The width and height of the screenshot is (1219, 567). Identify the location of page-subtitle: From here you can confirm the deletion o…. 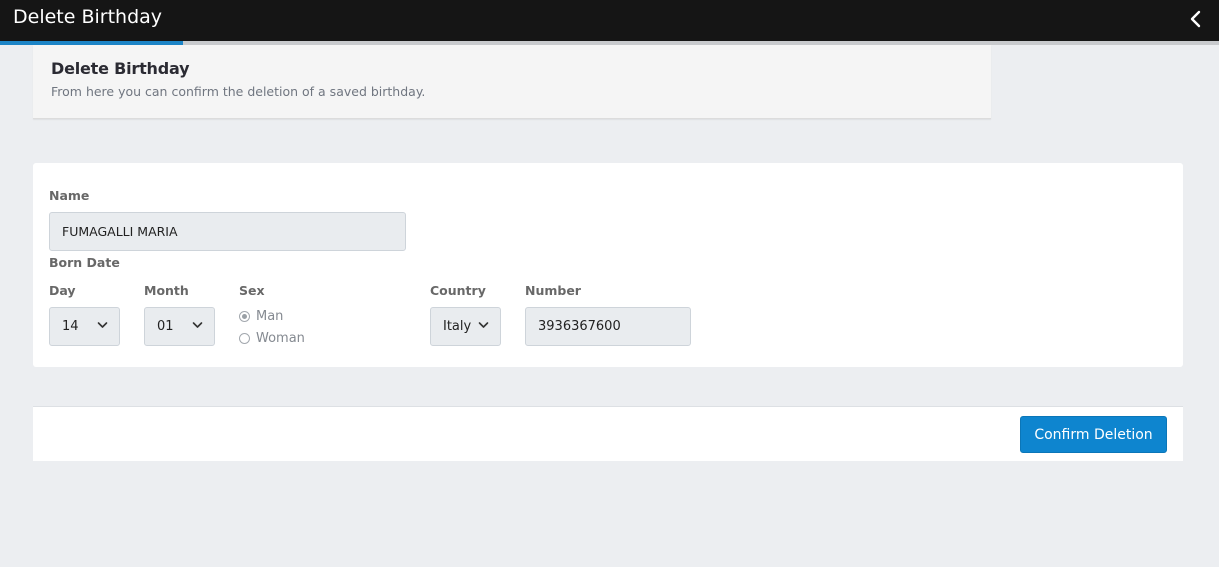
(238, 91).